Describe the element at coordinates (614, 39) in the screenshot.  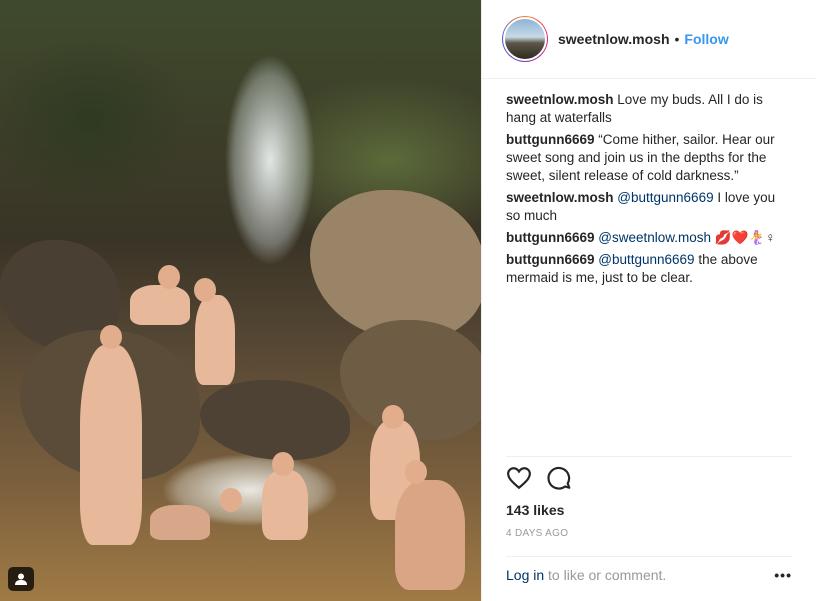
I see `username-link: sweetnlow.mosh` at that location.